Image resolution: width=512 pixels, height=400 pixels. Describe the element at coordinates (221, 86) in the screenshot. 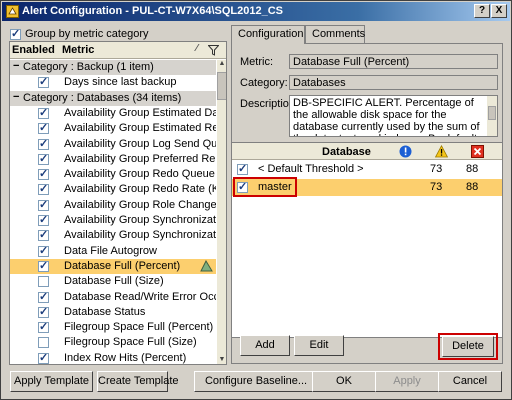

I see `scroll-thumb` at that location.